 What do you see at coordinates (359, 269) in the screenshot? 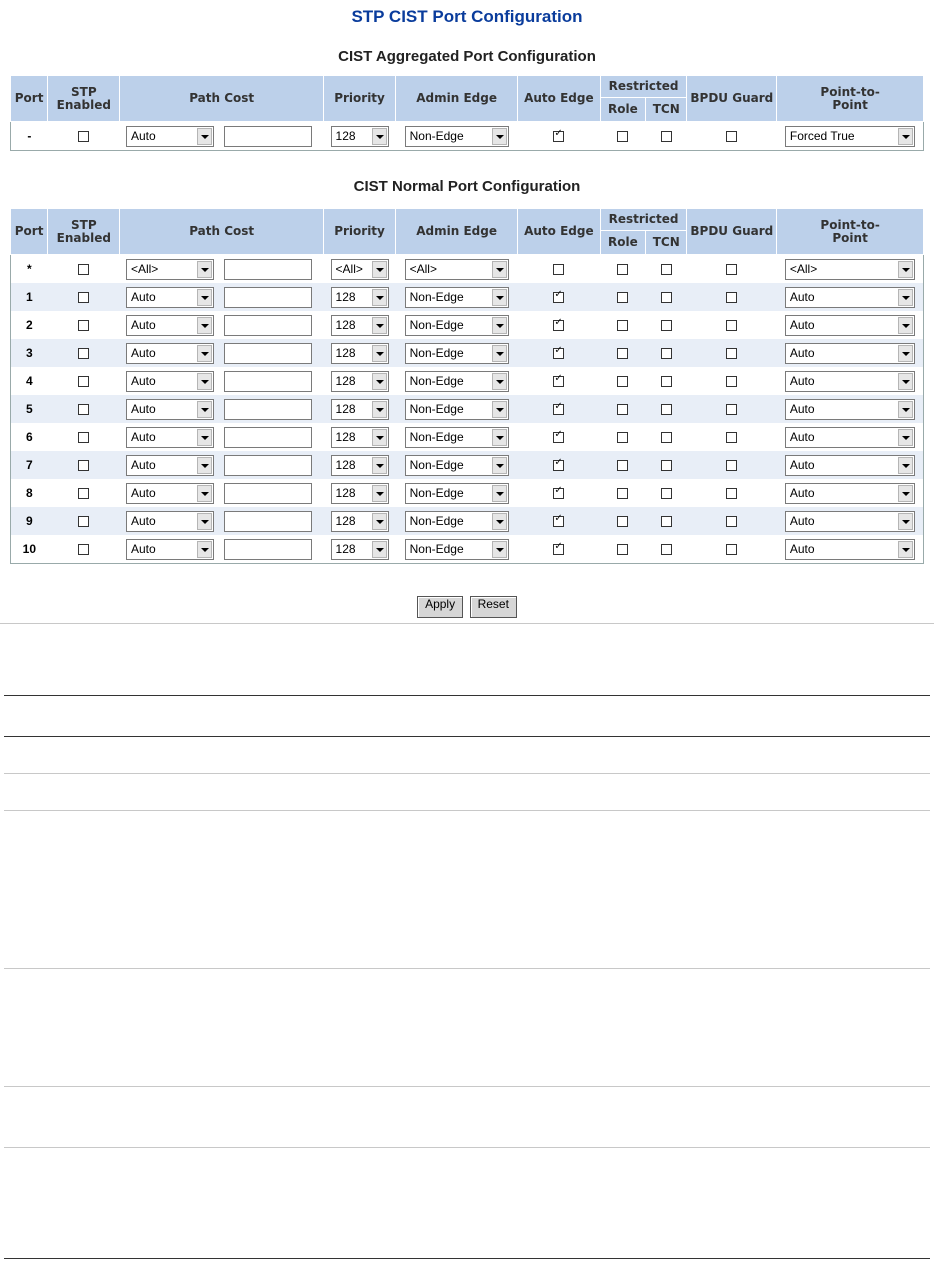
I see `priority-select: <All>` at bounding box center [359, 269].